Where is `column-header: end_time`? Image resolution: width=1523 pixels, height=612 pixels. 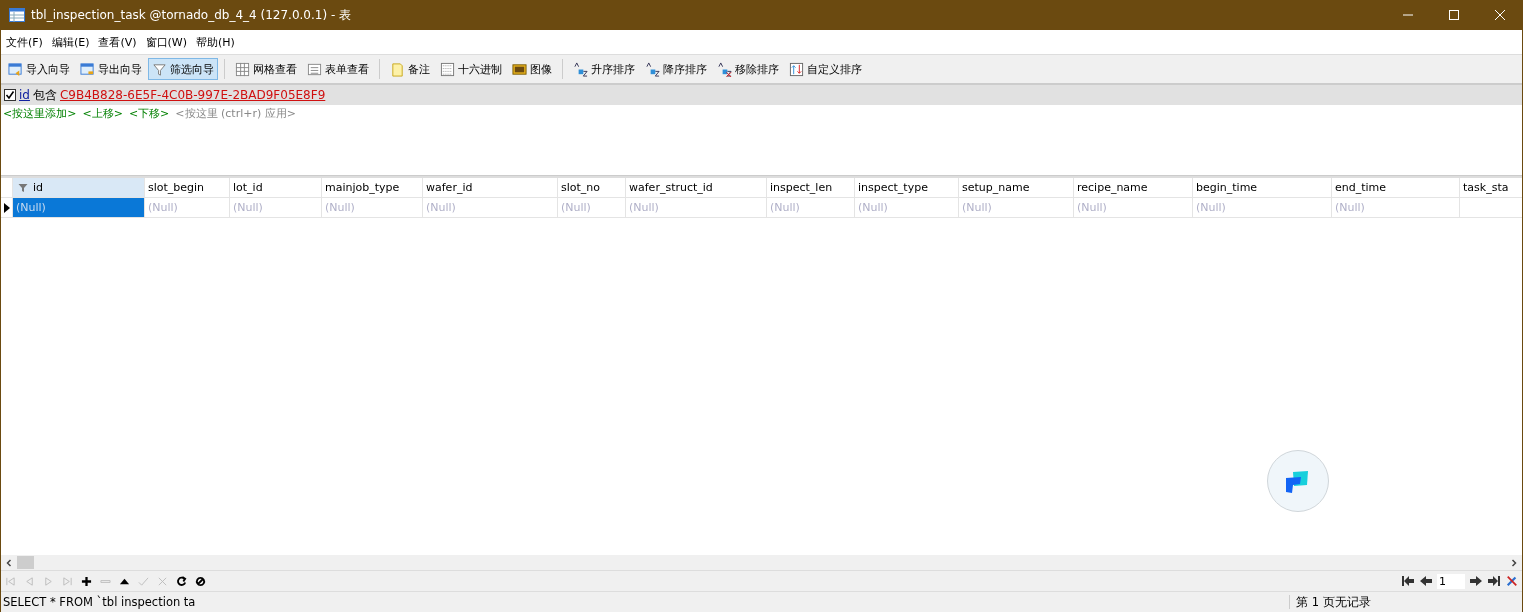 column-header: end_time is located at coordinates (1396, 188).